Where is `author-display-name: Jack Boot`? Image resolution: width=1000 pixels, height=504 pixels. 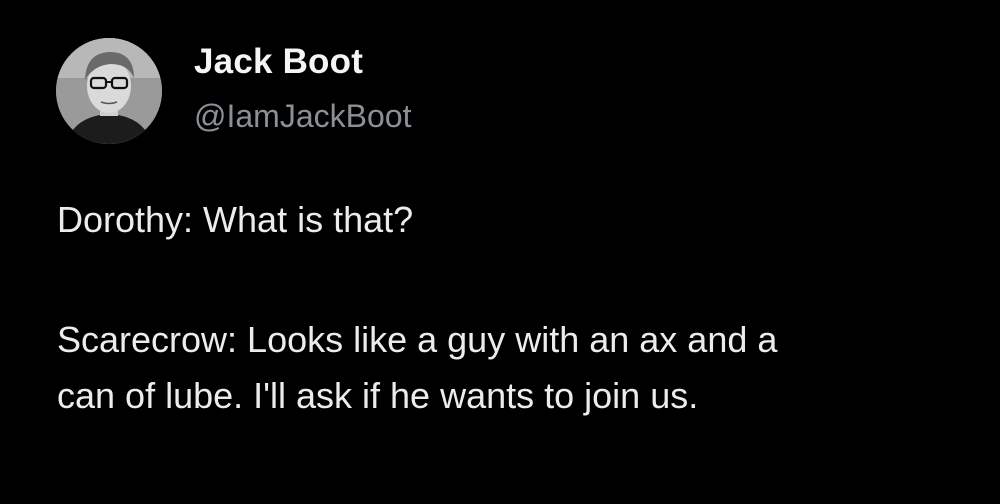 author-display-name: Jack Boot is located at coordinates (278, 62).